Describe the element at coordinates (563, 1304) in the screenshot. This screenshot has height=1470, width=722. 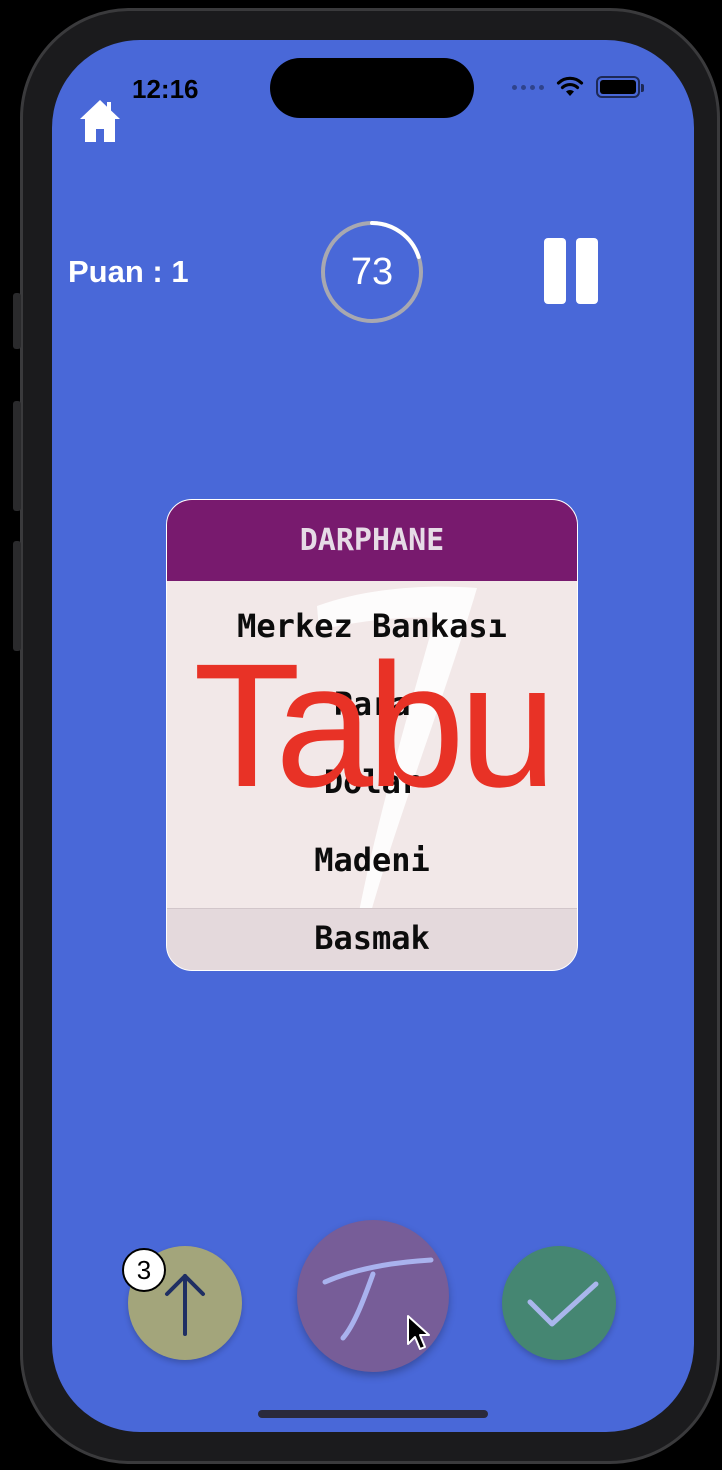
I see `checkmark-icon` at that location.